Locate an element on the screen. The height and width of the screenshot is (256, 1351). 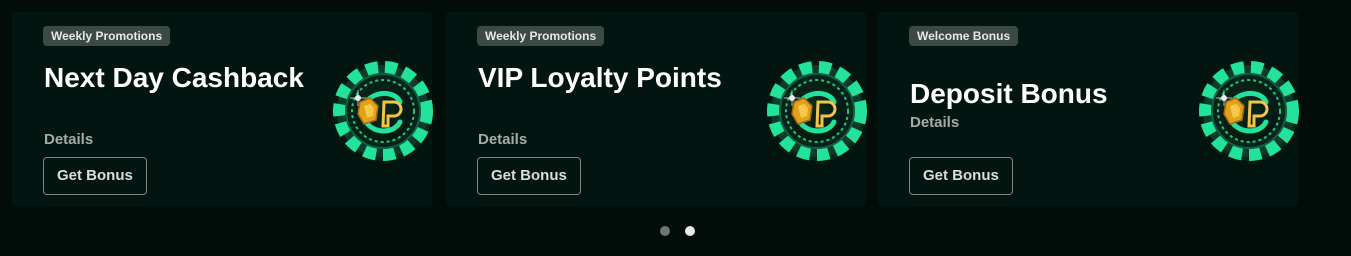
promo-badge: Welcome Bonus is located at coordinates (964, 36).